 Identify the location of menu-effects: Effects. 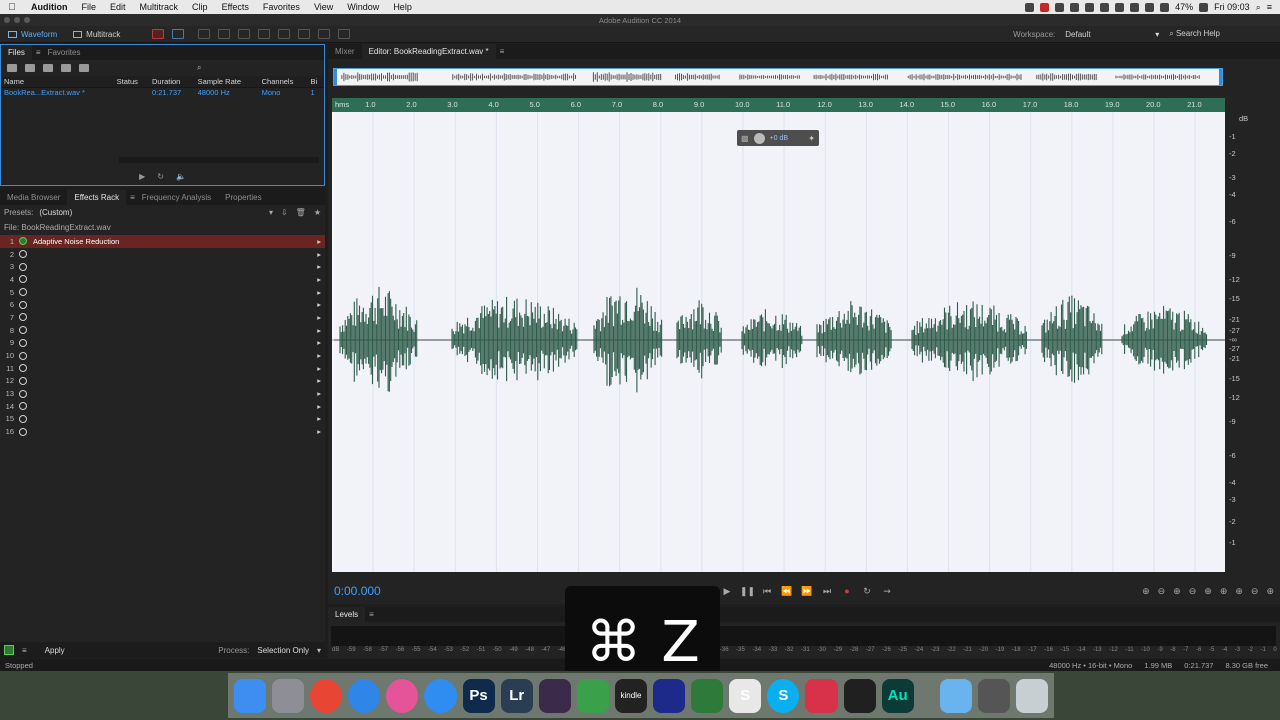
(235, 7).